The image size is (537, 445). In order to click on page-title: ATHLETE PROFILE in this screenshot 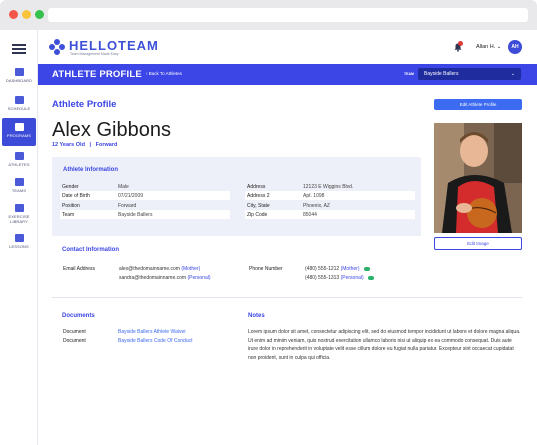, I will do `click(97, 74)`.